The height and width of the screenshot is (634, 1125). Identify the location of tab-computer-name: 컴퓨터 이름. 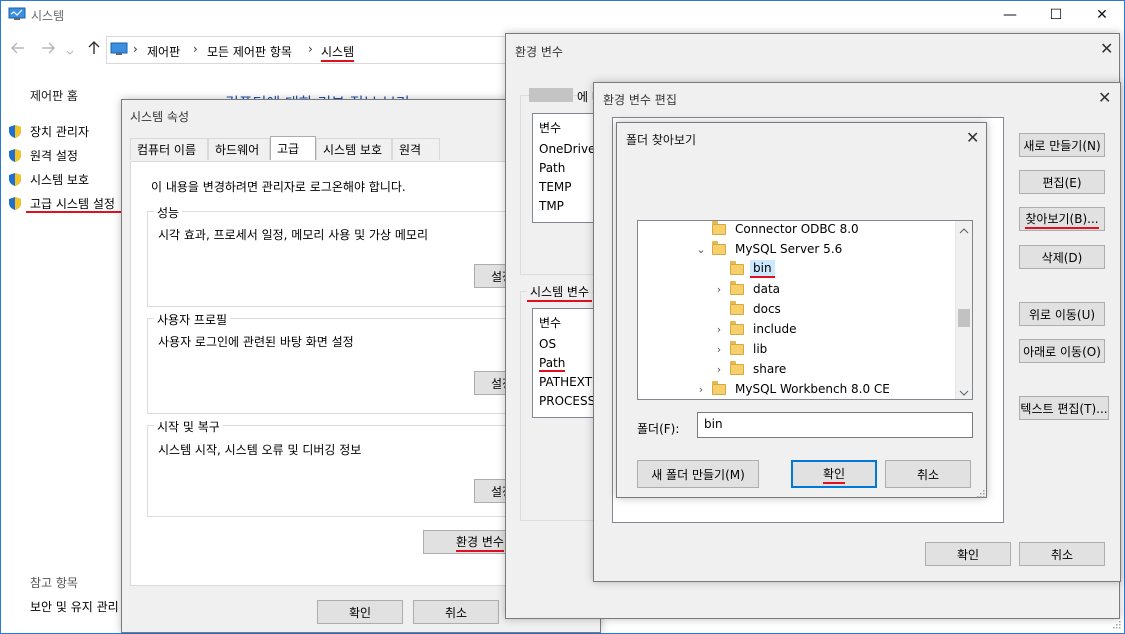
(169, 149).